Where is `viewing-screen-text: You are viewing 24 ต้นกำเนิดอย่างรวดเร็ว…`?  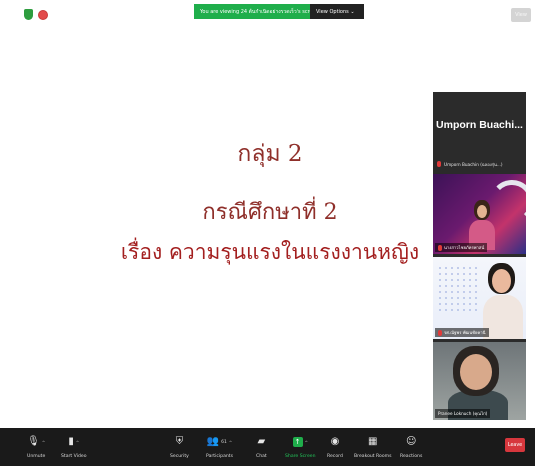
viewing-screen-text: You are viewing 24 ต้นกำเนิดอย่างรวดเร็ว… is located at coordinates (252, 11).